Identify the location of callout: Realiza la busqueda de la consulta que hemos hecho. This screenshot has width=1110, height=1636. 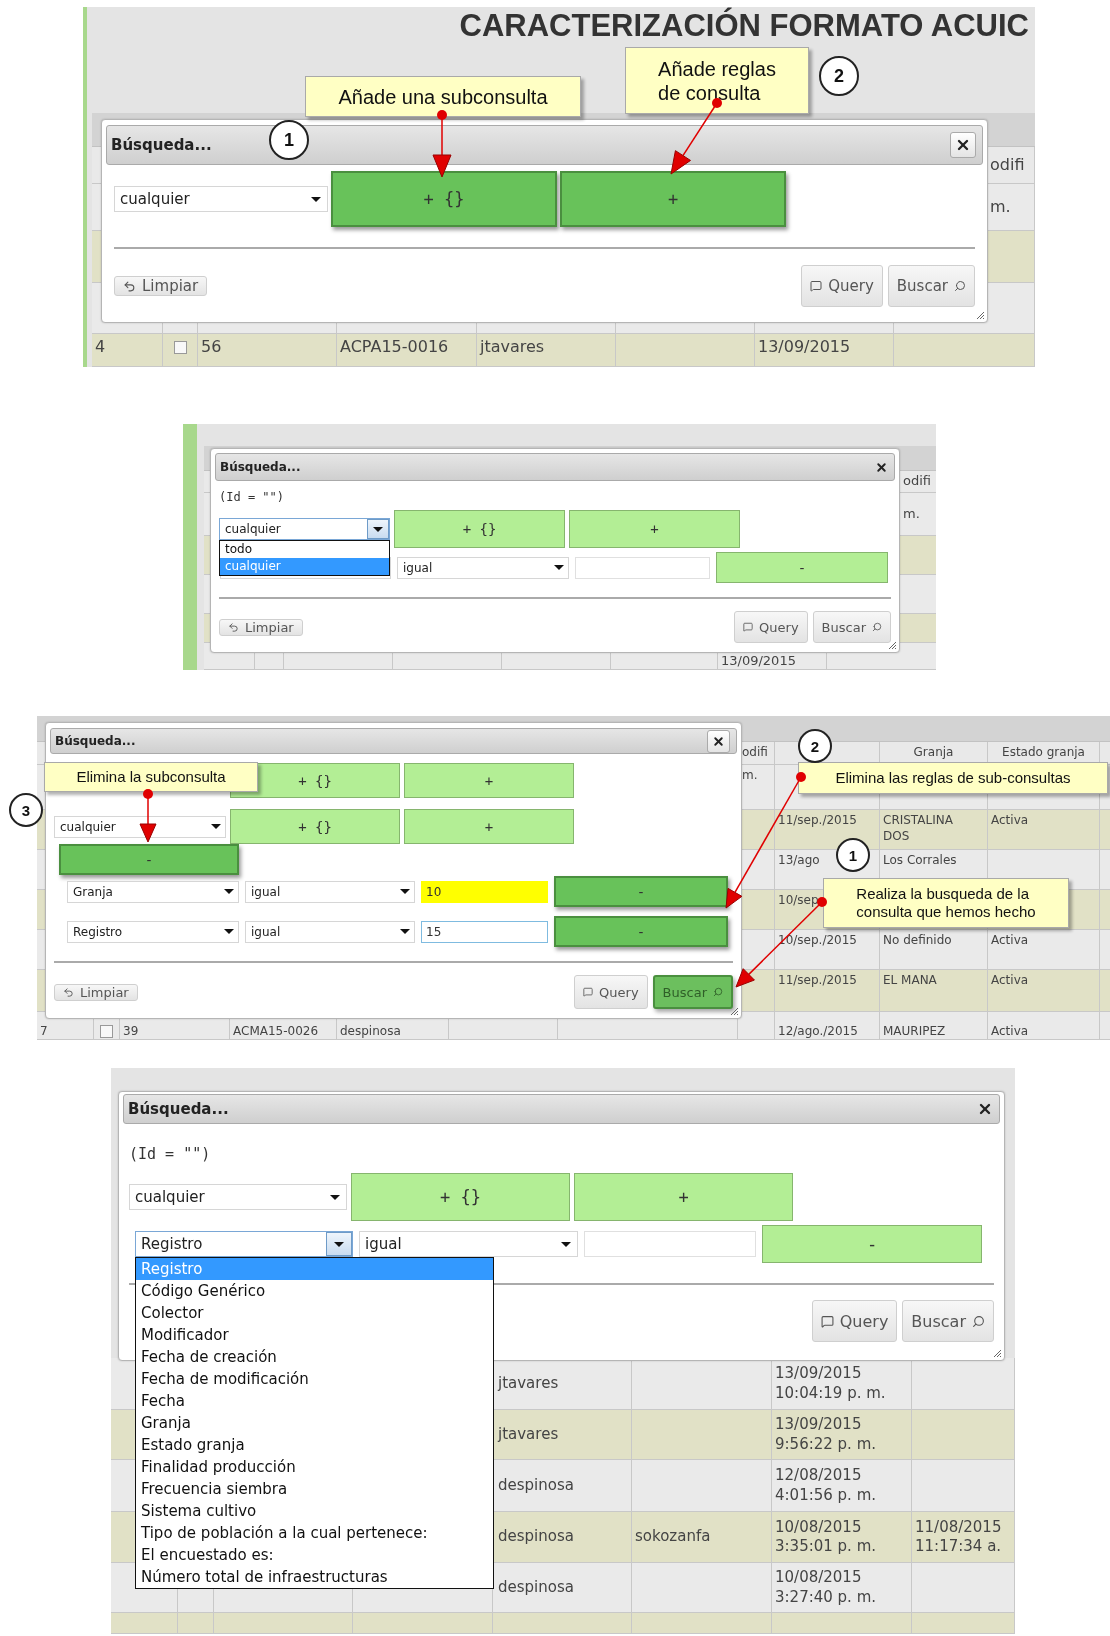
(946, 903).